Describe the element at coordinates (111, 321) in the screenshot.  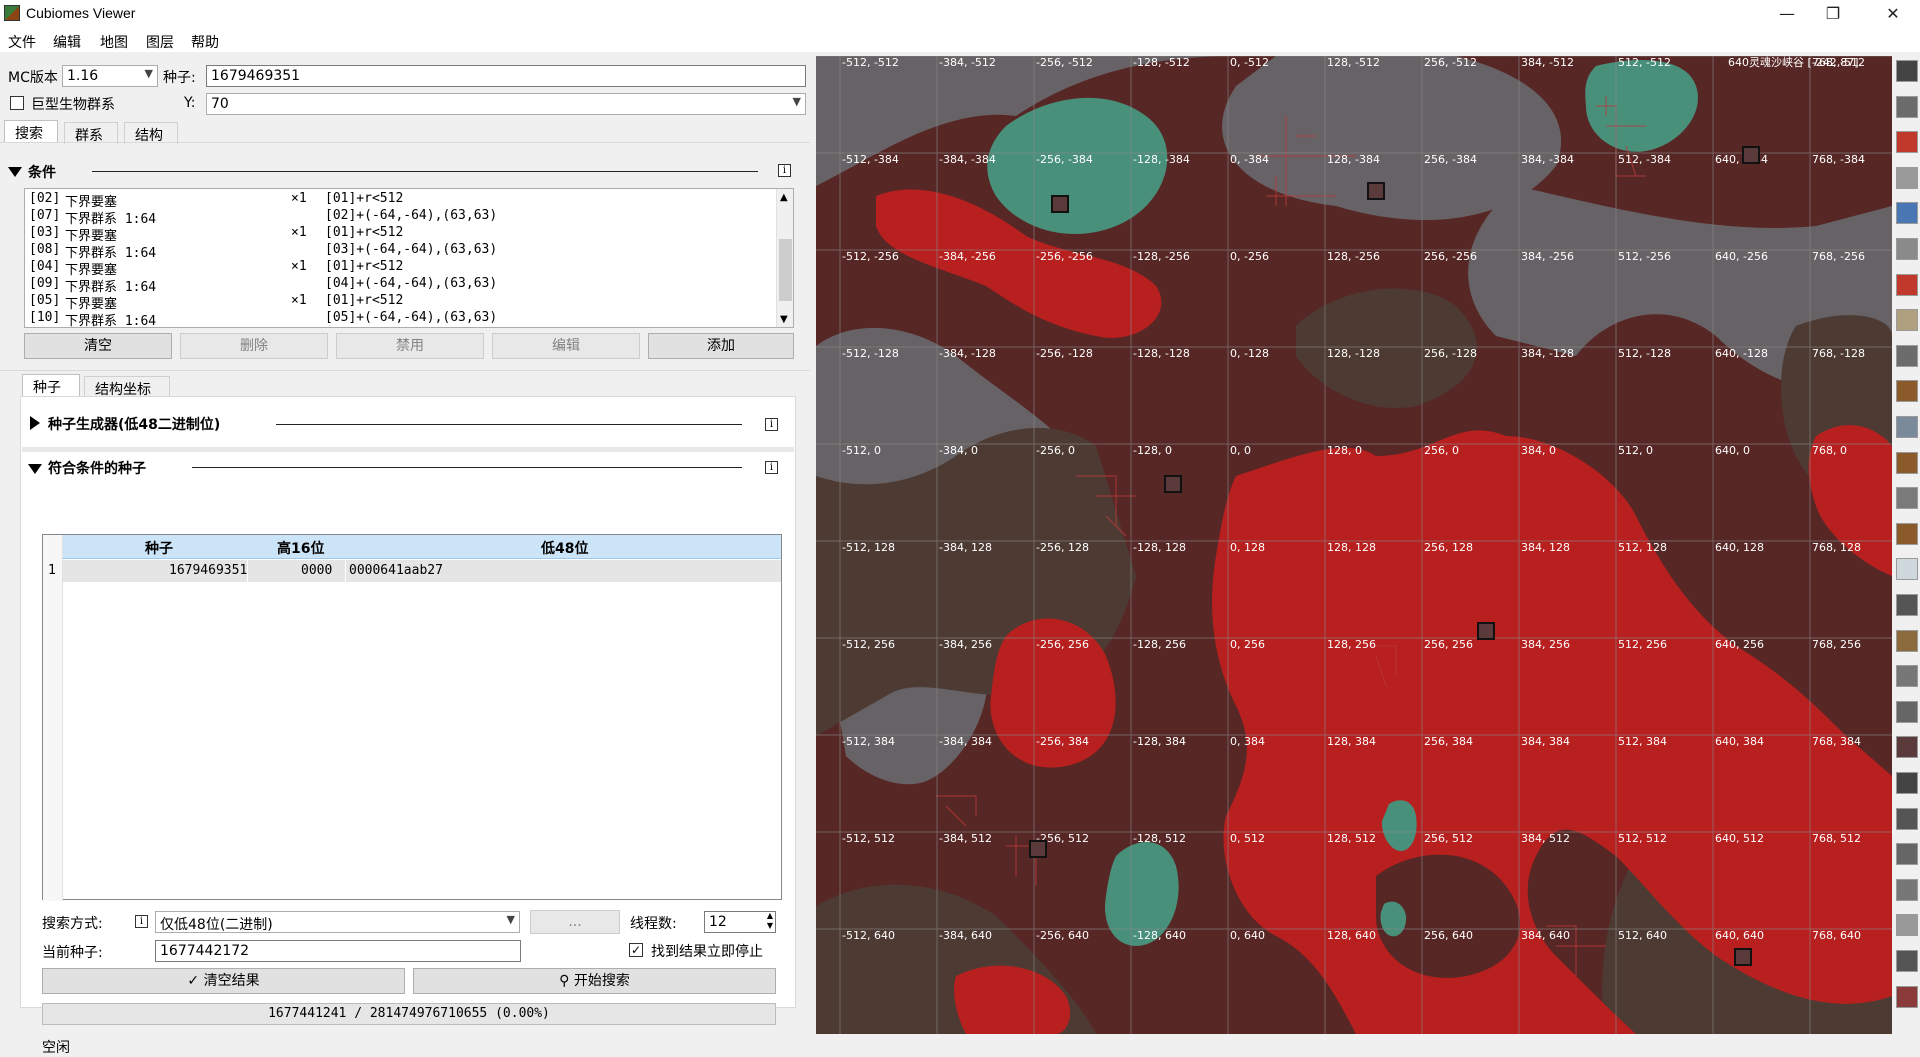
I see `condition-name: 下界群系 1:64` at that location.